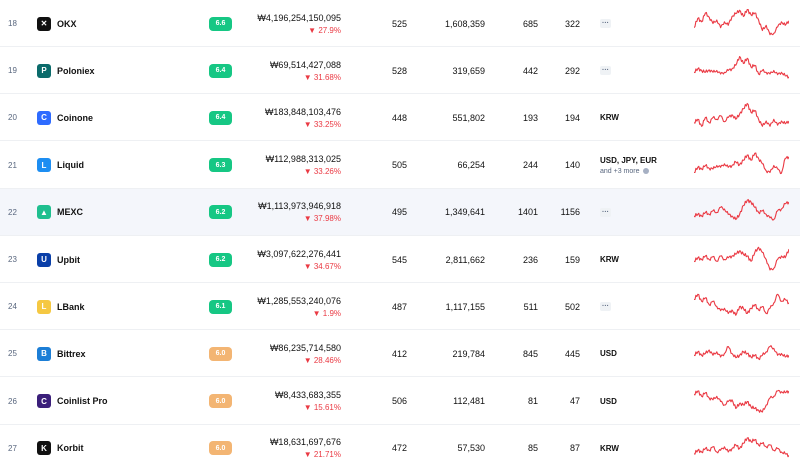  Describe the element at coordinates (322, 77) in the screenshot. I see `volume-change: ▼ 31.68%` at that location.